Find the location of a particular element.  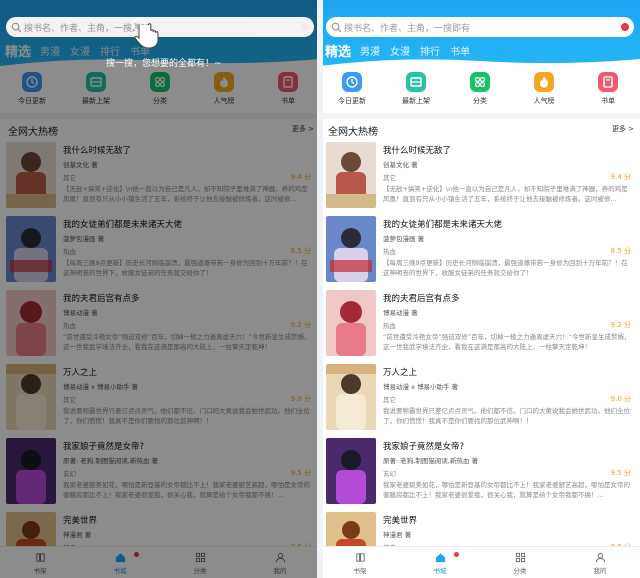

search-bar: 搜书名、作者、主角，一搜即有 is located at coordinates (480, 27).